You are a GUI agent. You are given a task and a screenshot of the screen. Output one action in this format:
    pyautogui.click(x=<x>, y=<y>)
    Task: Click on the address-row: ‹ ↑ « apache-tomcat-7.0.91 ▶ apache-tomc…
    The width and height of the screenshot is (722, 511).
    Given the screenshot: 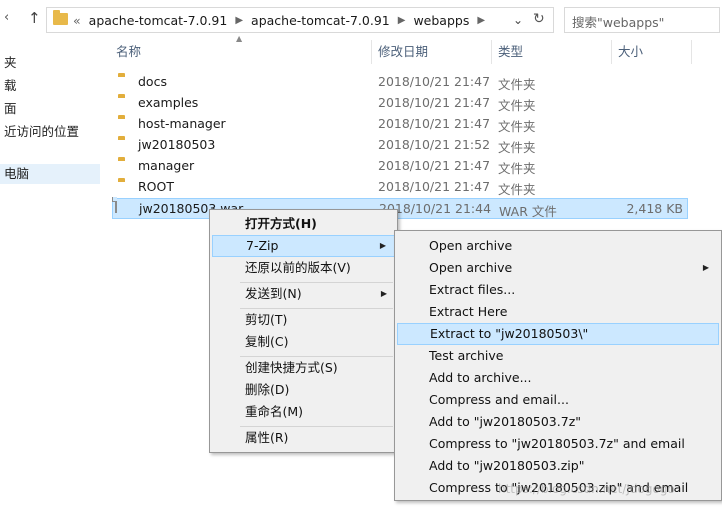 What is the action you would take?
    pyautogui.click(x=361, y=19)
    